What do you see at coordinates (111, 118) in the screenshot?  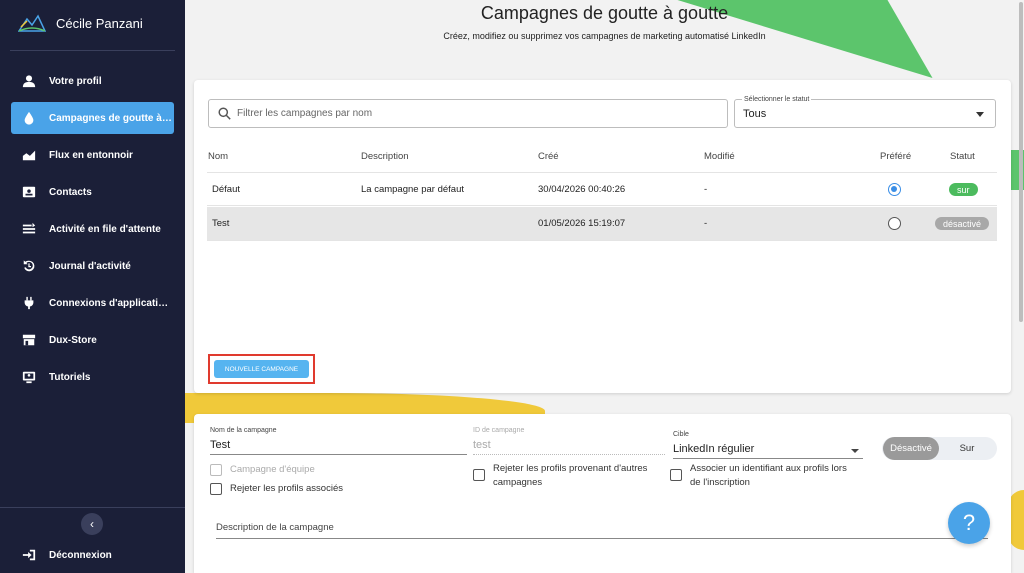 I see `sidebar-item-label: Campagnes de goutte à goutte` at bounding box center [111, 118].